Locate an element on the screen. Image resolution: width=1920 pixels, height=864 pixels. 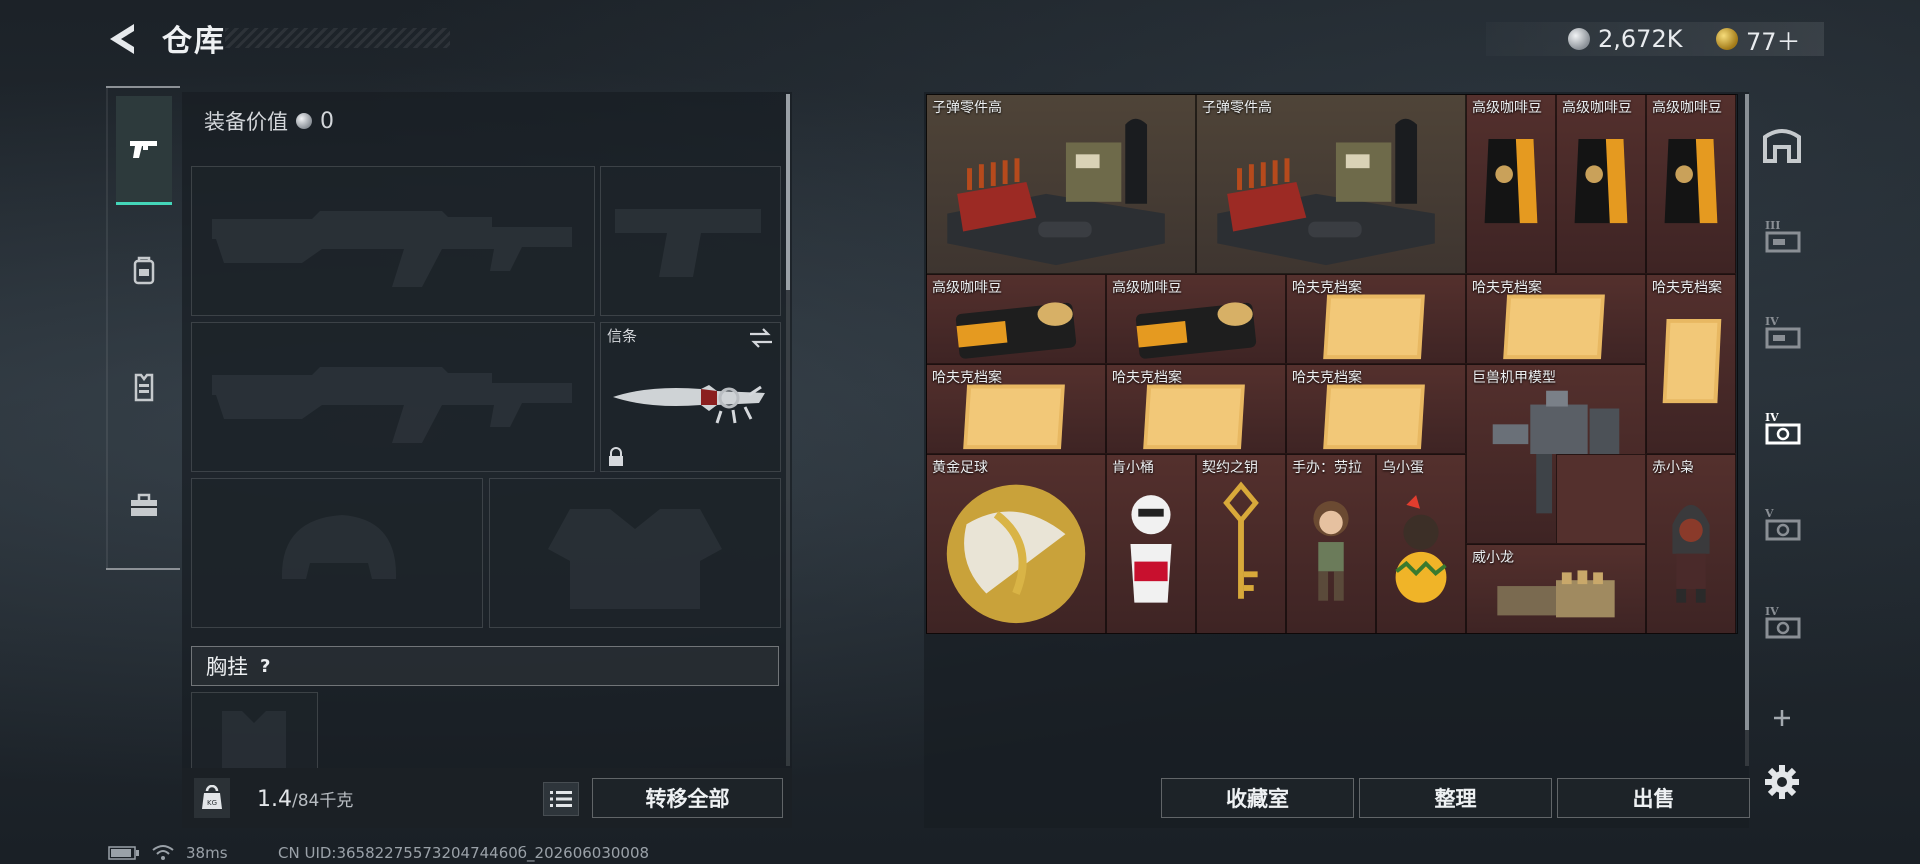
kettlebell-icon: KG is located at coordinates (212, 797).